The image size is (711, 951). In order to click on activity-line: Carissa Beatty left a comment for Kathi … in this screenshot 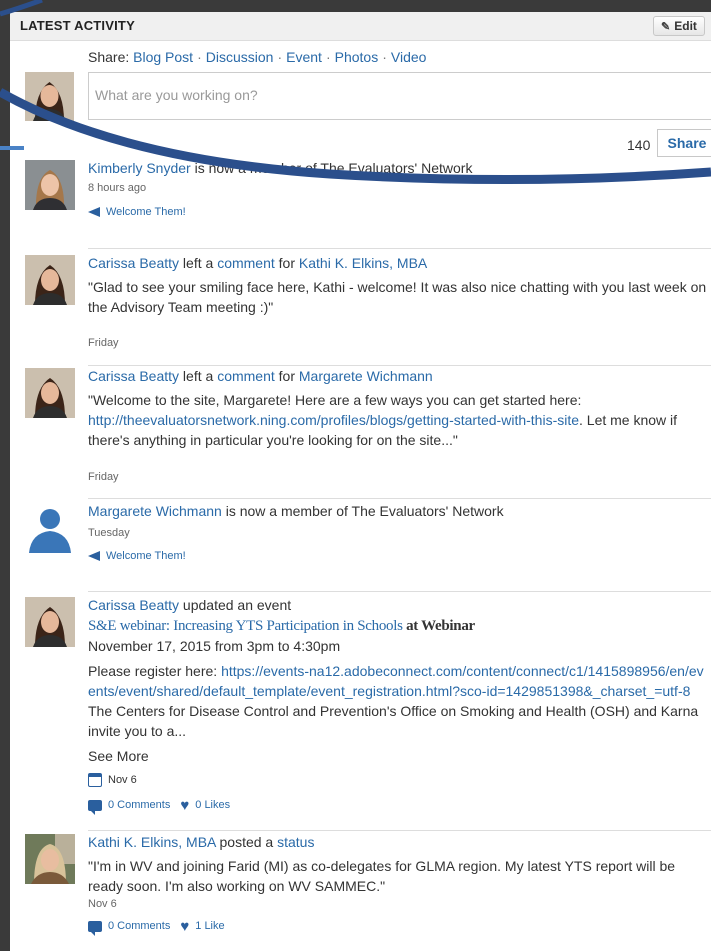, I will do `click(257, 263)`.